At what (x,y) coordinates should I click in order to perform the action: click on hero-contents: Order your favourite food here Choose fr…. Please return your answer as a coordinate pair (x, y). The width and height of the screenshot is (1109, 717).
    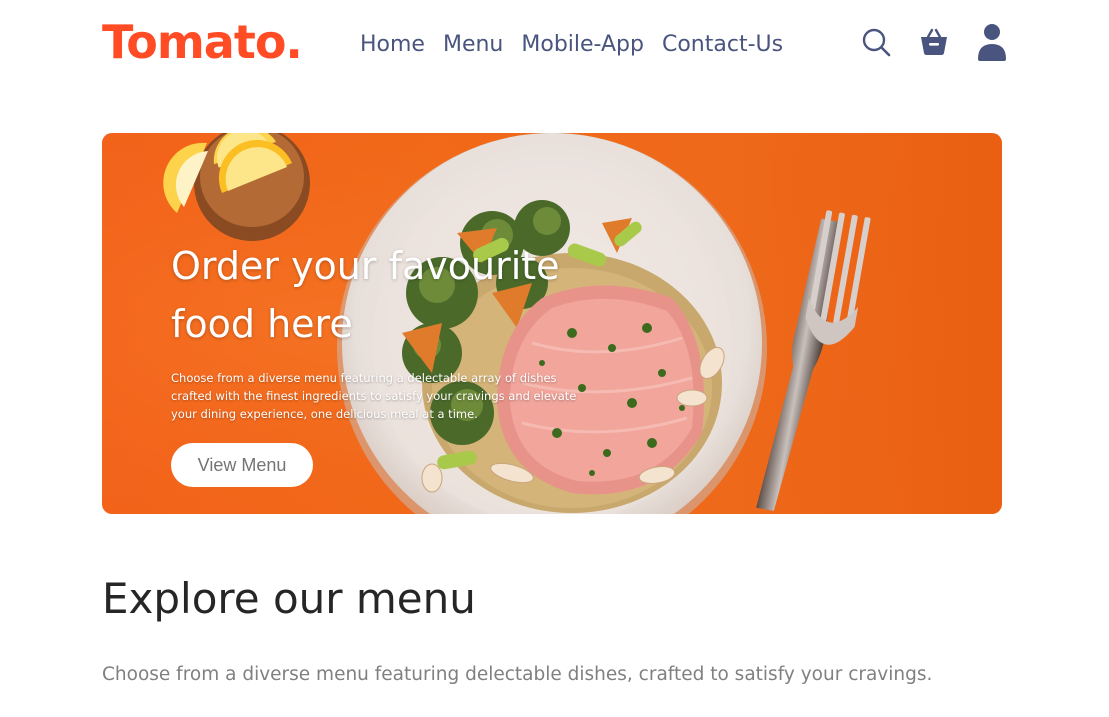
    Looking at the image, I should click on (381, 362).